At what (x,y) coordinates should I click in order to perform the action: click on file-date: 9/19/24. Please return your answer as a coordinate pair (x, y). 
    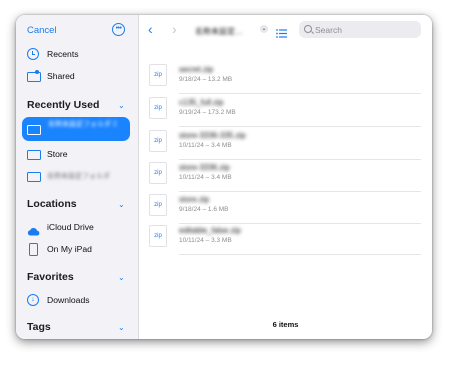
    Looking at the image, I should click on (190, 112).